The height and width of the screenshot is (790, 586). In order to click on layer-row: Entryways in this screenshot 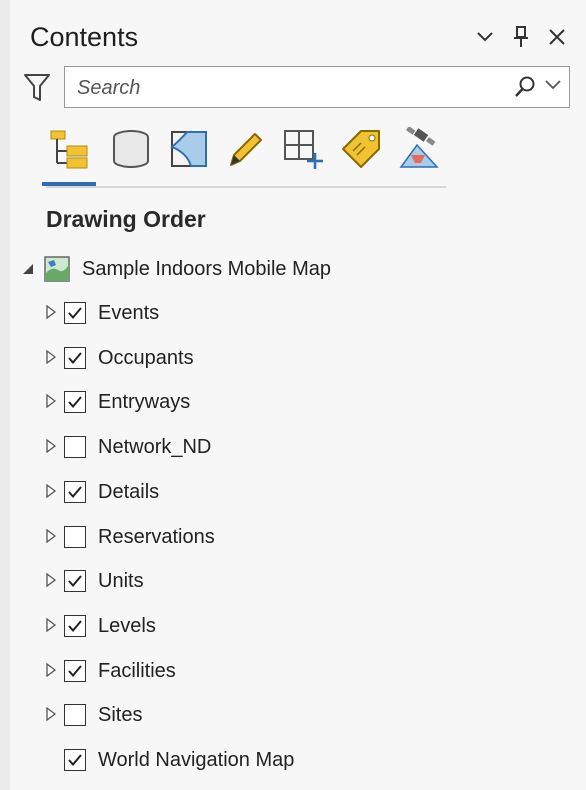, I will do `click(290, 401)`.